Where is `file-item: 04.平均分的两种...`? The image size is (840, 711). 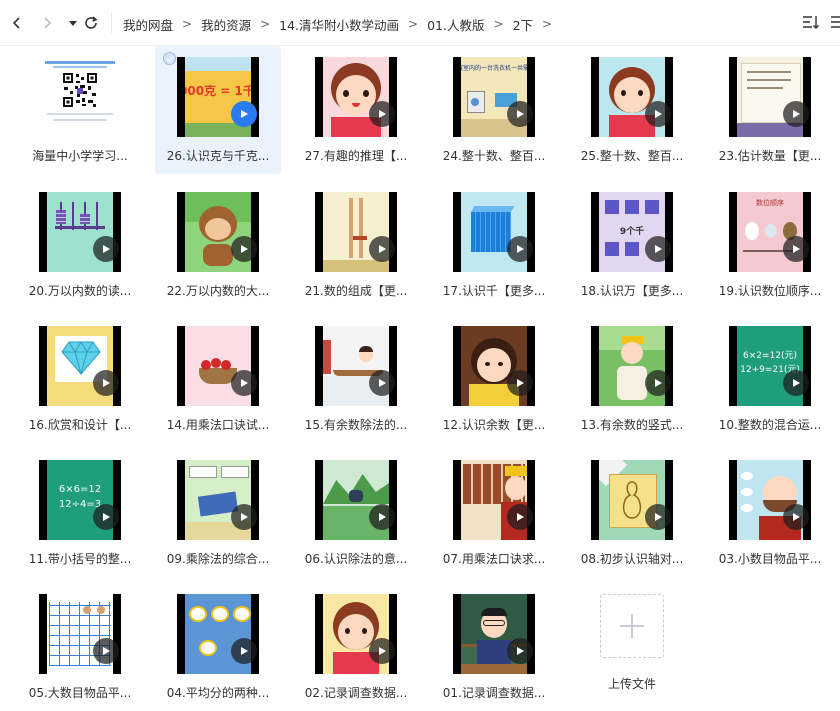
file-item: 04.平均分的两种... is located at coordinates (218, 647).